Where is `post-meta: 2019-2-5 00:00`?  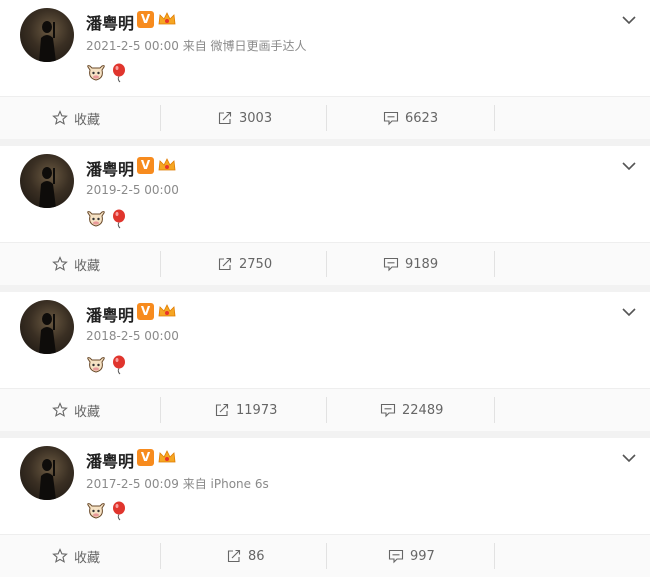
post-meta: 2019-2-5 00:00 is located at coordinates (132, 190).